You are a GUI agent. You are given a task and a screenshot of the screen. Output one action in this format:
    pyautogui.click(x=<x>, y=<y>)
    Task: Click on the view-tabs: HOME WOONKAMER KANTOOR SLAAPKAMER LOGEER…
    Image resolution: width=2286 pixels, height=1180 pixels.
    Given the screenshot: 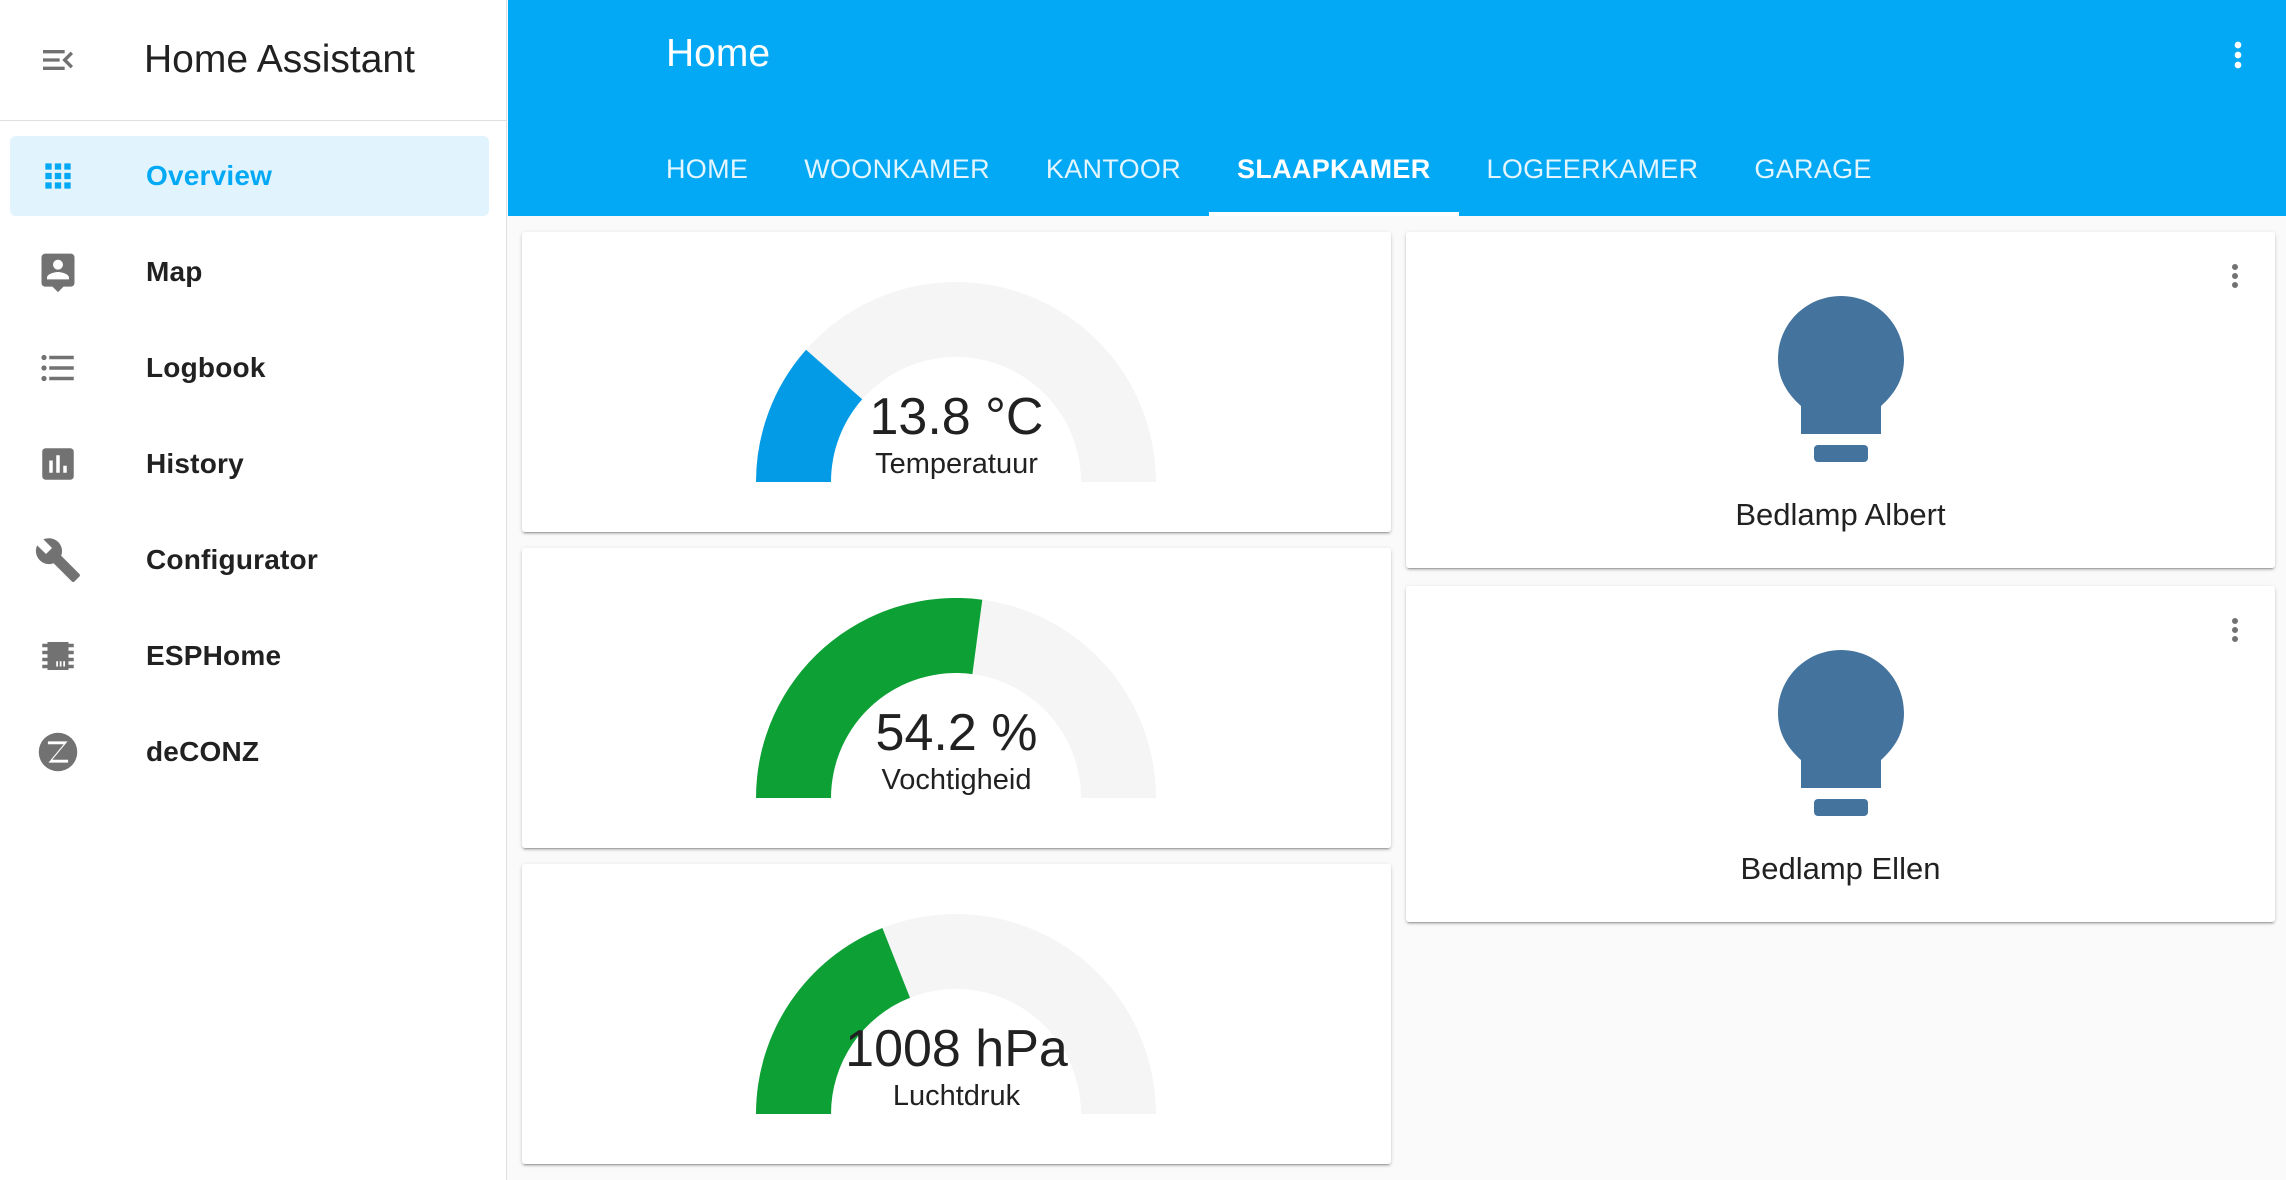 What is the action you would take?
    pyautogui.click(x=1283, y=173)
    